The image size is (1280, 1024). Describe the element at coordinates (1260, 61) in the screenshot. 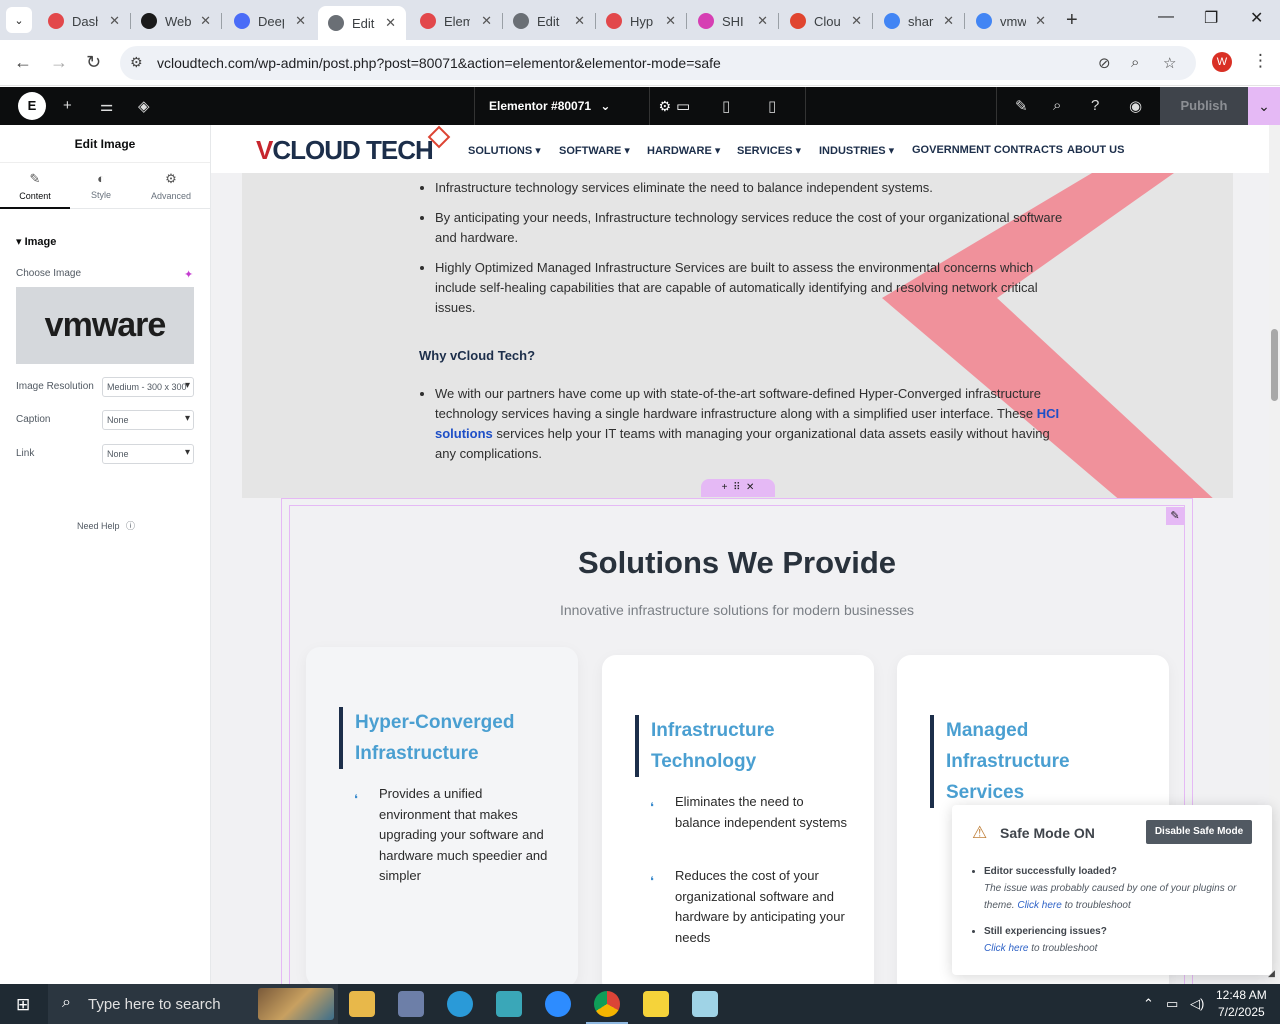

I see `browser-menu-icon: ⋮` at that location.